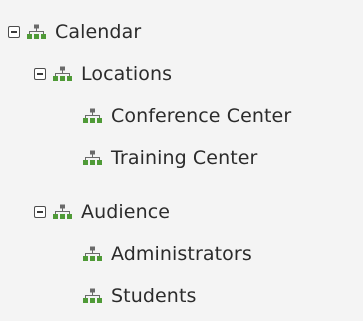 The width and height of the screenshot is (363, 321). I want to click on tree-node-label: Students, so click(154, 296).